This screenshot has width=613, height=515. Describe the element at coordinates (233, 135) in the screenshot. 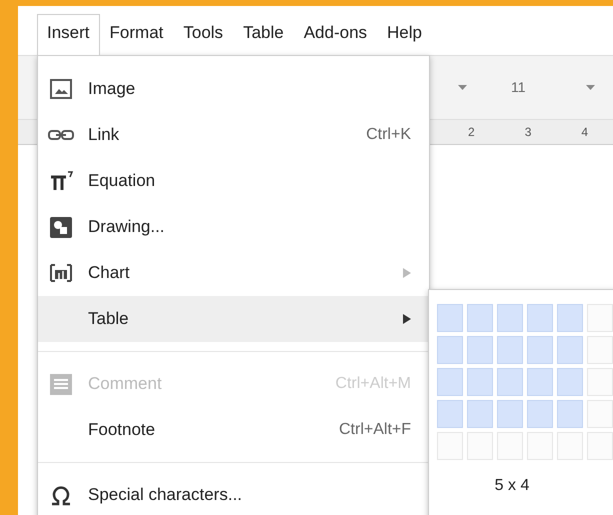

I see `menu-item: Link Ctrl+K` at that location.